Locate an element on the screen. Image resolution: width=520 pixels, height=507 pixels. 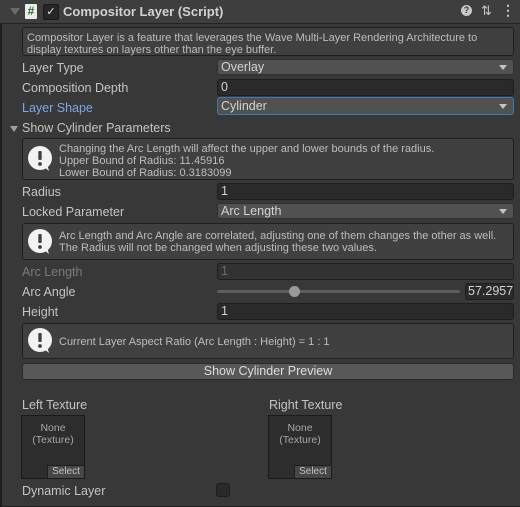
component-title: Compositor Layer (Script) is located at coordinates (143, 11).